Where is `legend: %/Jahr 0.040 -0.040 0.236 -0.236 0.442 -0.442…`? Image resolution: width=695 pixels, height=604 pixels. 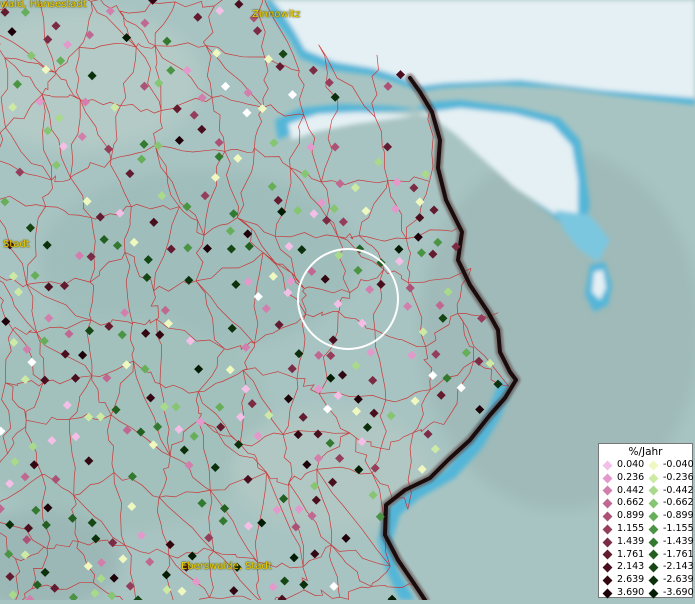 legend: %/Jahr 0.040 -0.040 0.236 -0.236 0.442 -0.442… is located at coordinates (646, 521).